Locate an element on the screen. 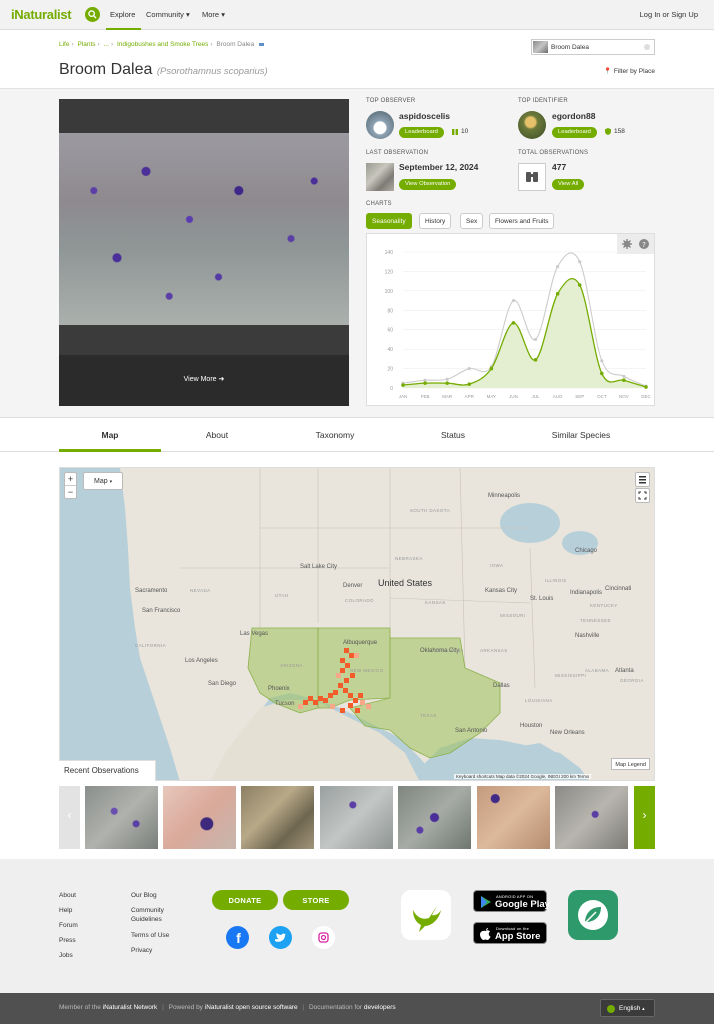  breadcrumb-plants: Plants is located at coordinates (86, 44).